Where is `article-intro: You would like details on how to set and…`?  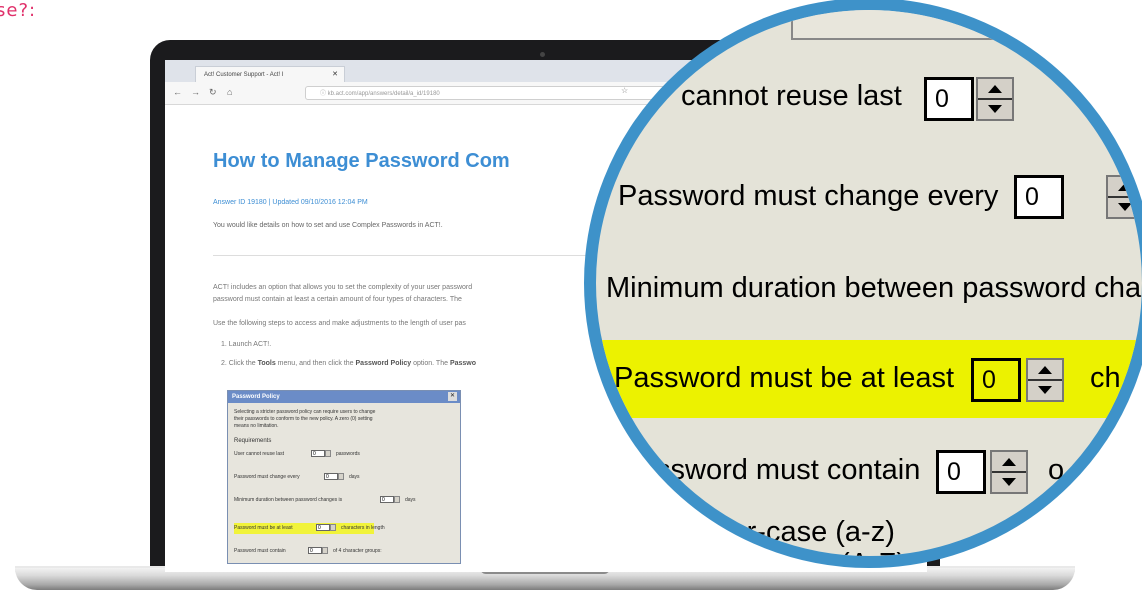 article-intro: You would like details on how to set and… is located at coordinates (328, 225).